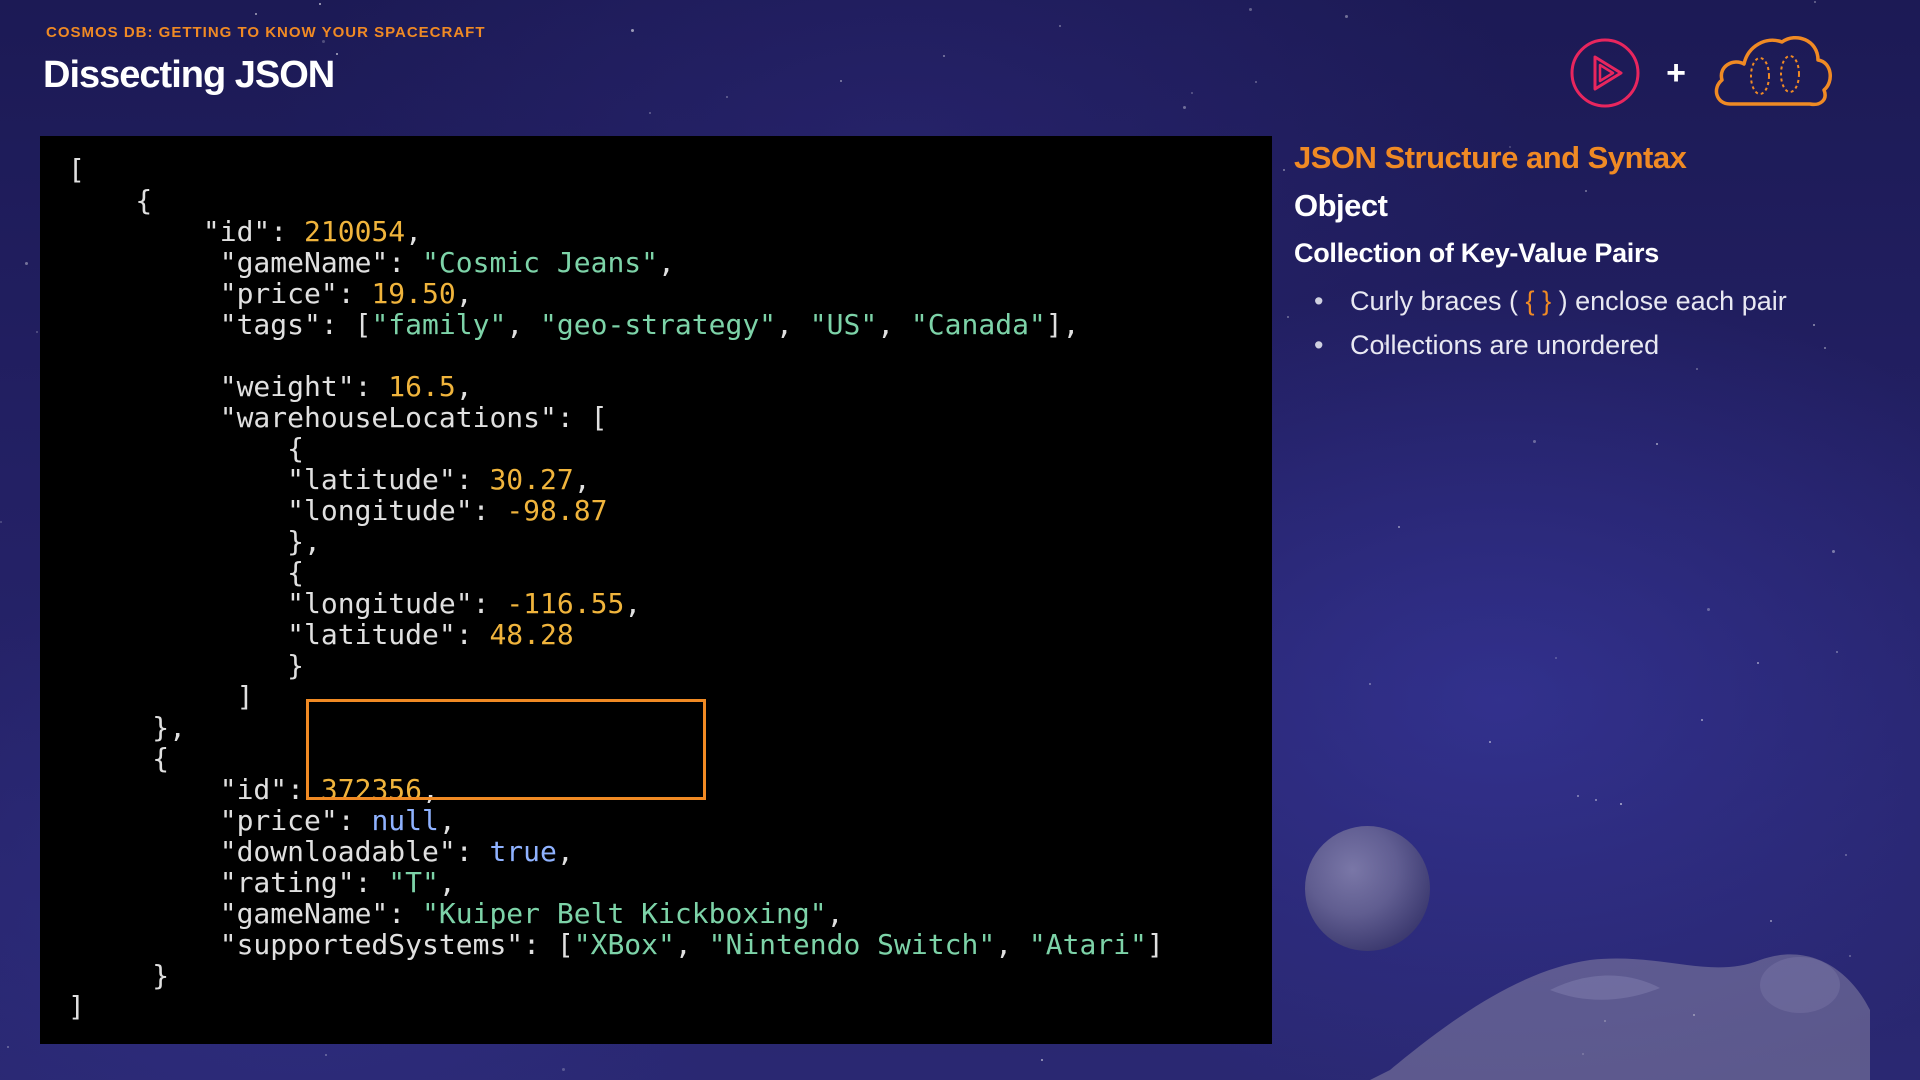  I want to click on code-line: "id": 210054,, so click(312, 231).